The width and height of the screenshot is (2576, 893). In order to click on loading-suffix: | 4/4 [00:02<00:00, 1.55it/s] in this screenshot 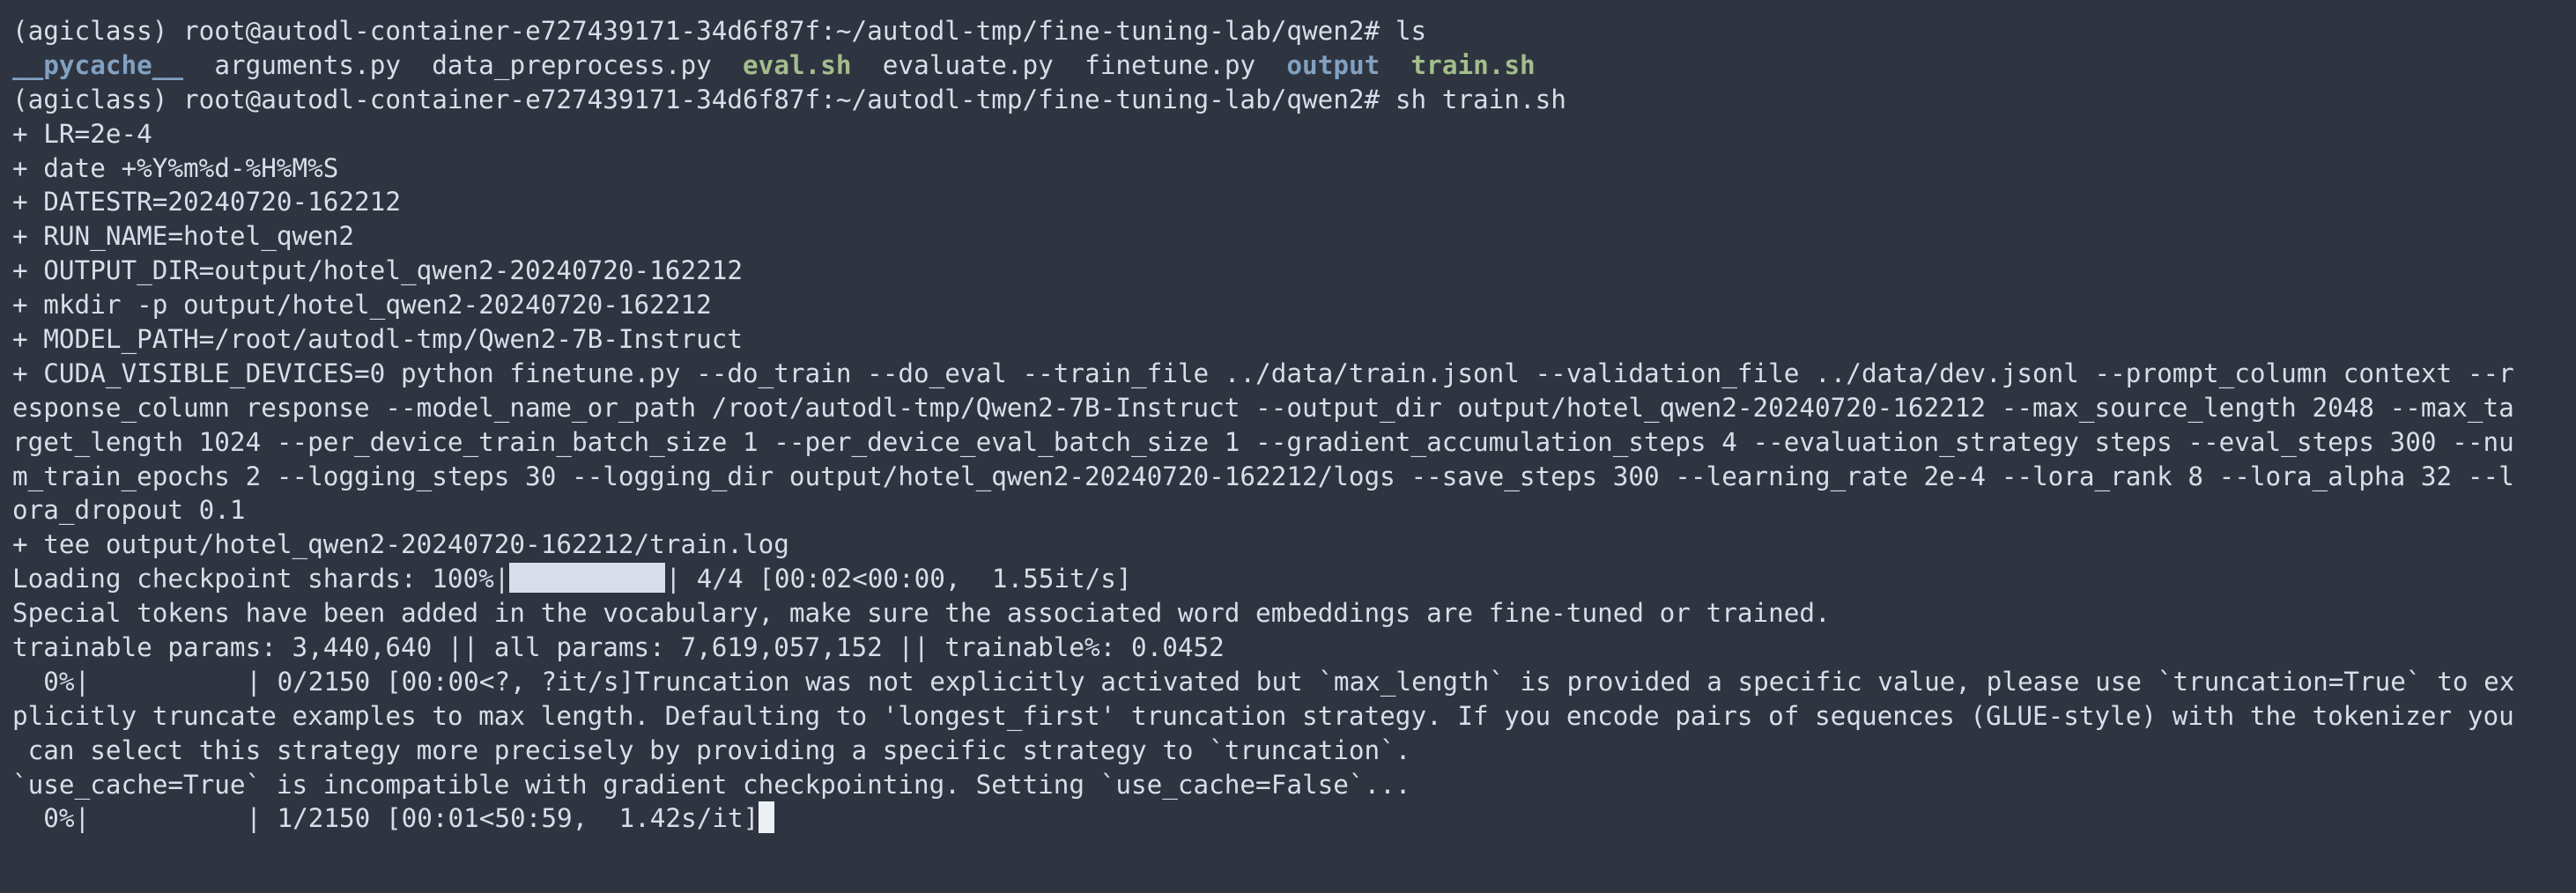, I will do `click(899, 579)`.